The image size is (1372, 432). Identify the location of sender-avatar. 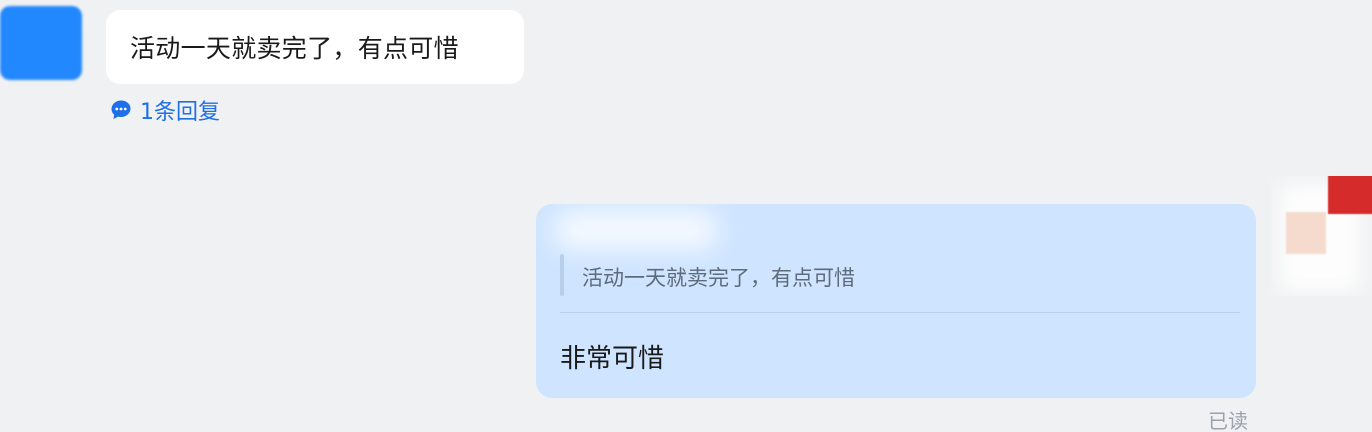
(41, 43).